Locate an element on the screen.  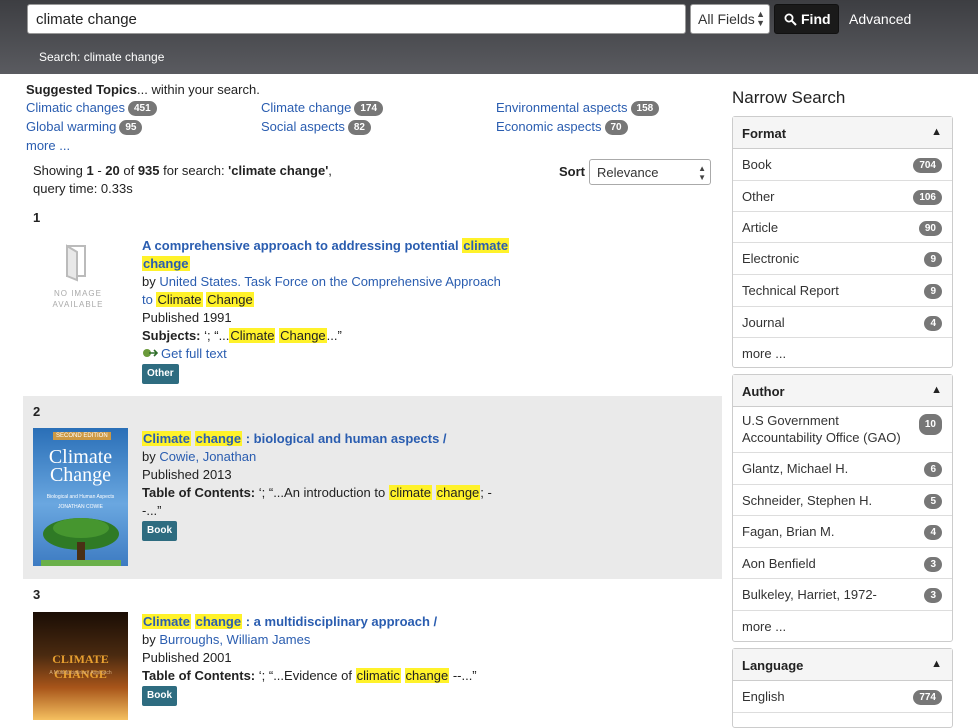
result-published: Published 1991 is located at coordinates (187, 317).